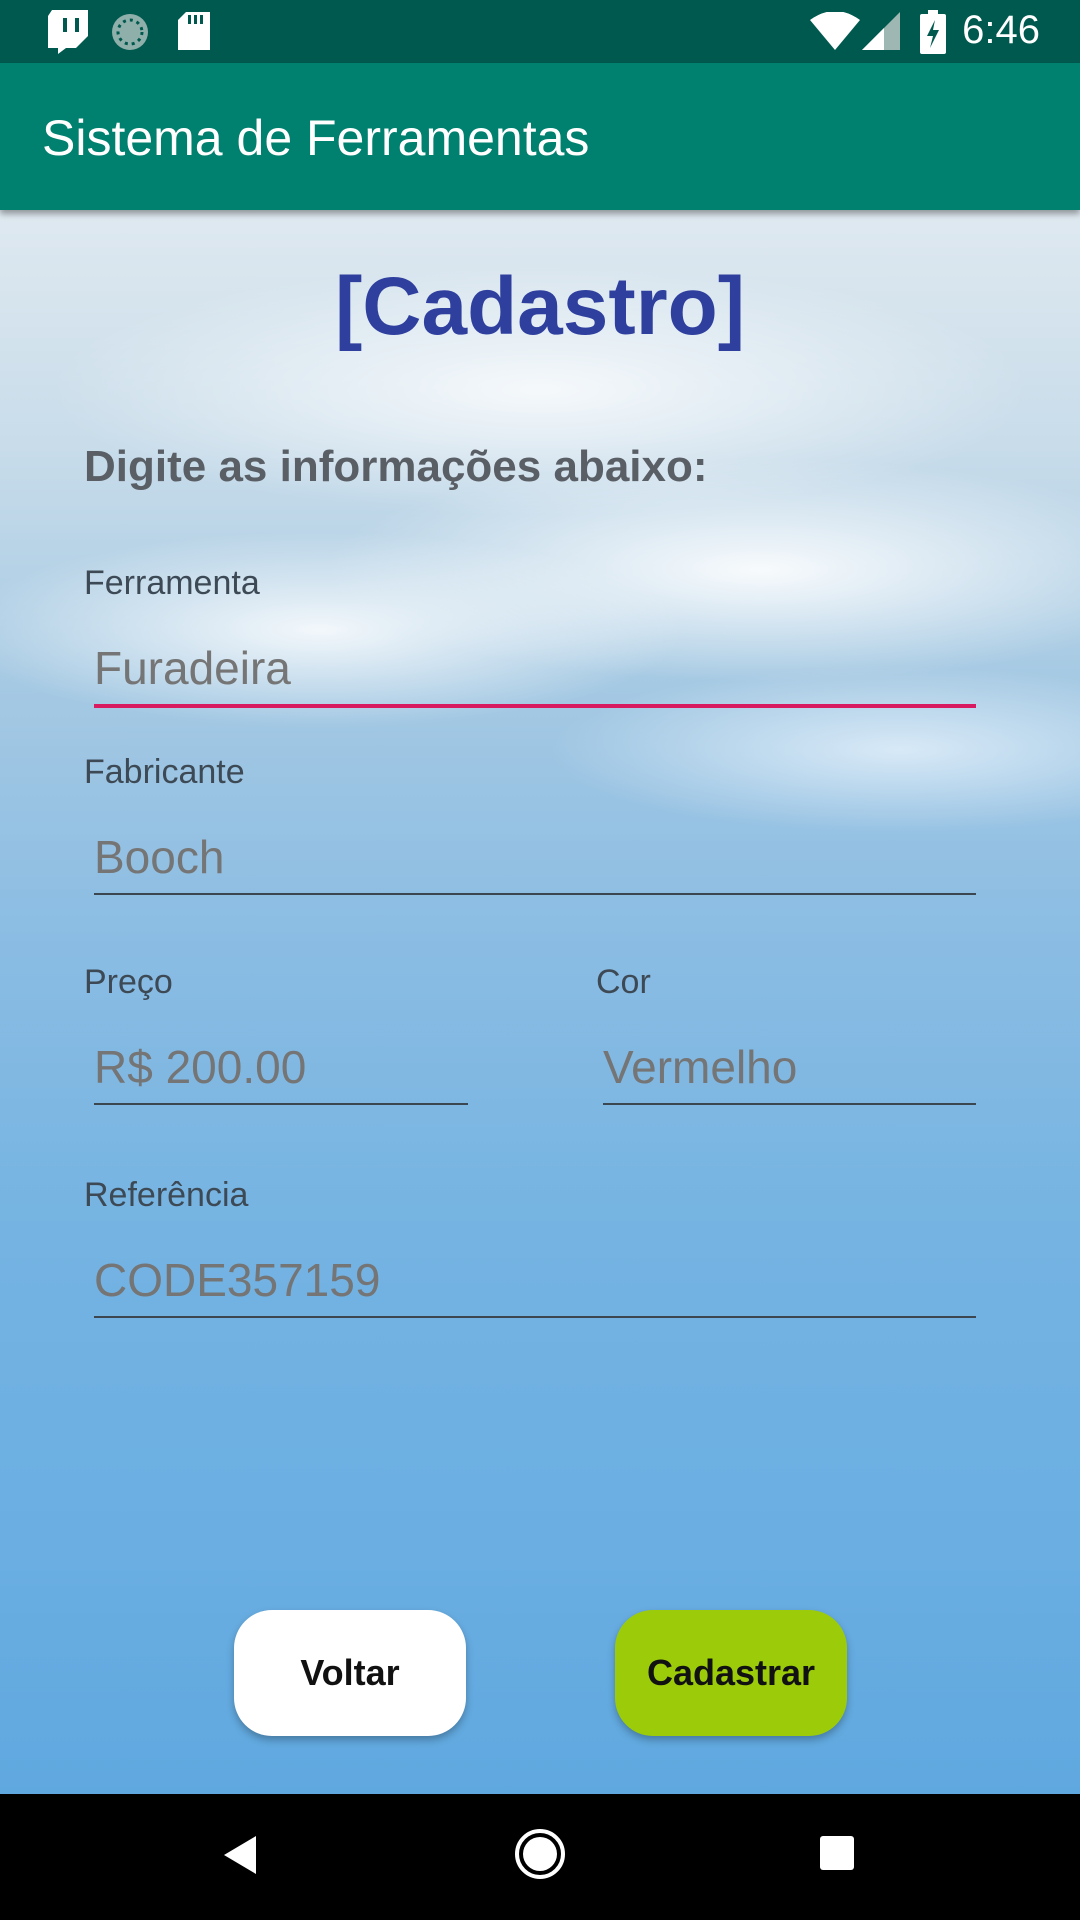  Describe the element at coordinates (535, 706) in the screenshot. I see `ferramenta-underline` at that location.